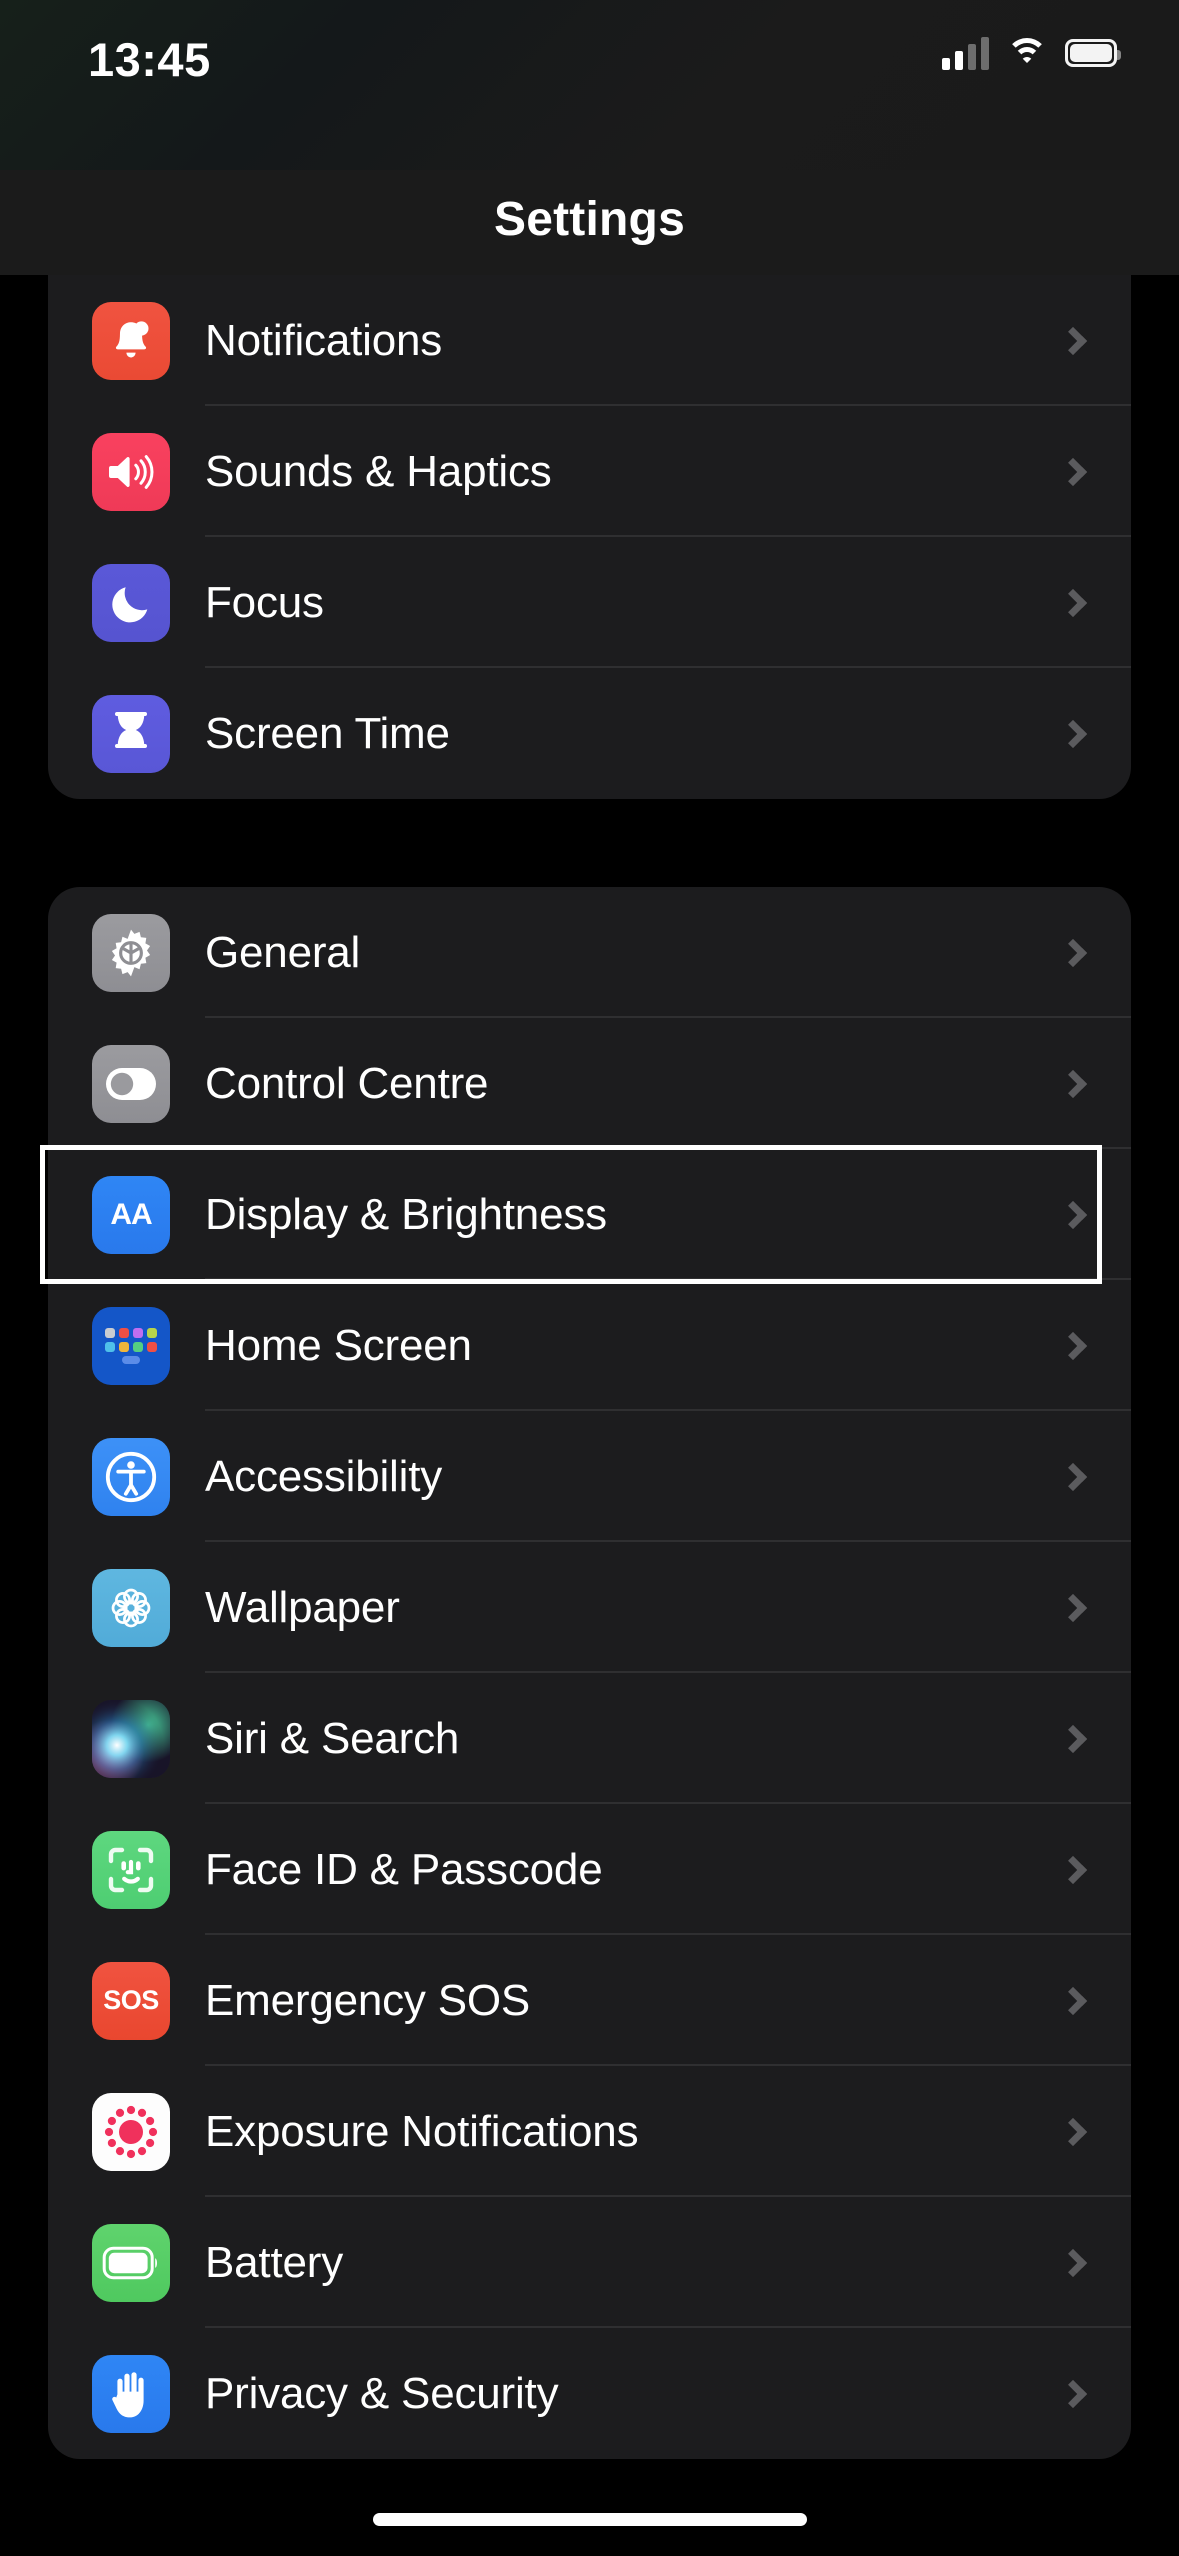 This screenshot has width=1179, height=2556. I want to click on wifi-icon, so click(1027, 53).